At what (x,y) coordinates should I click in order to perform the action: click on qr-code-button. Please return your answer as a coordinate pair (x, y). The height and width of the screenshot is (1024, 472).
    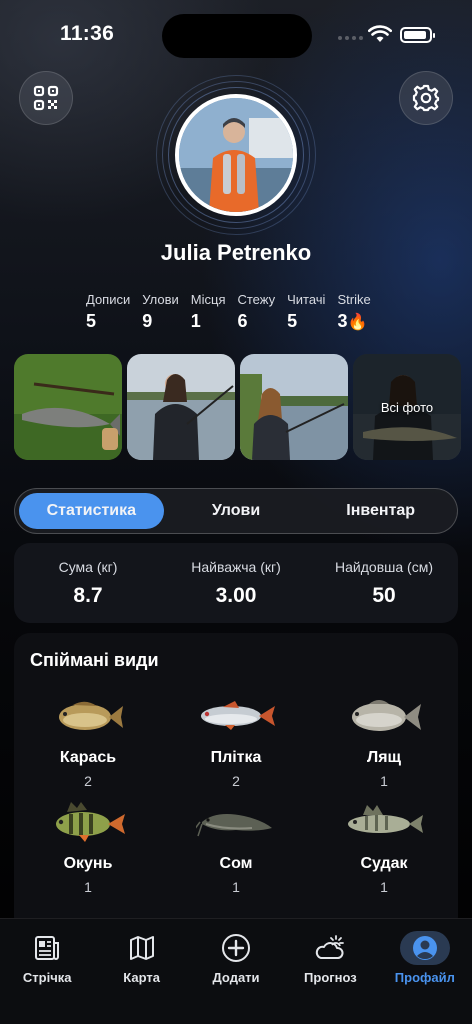
    Looking at the image, I should click on (46, 98).